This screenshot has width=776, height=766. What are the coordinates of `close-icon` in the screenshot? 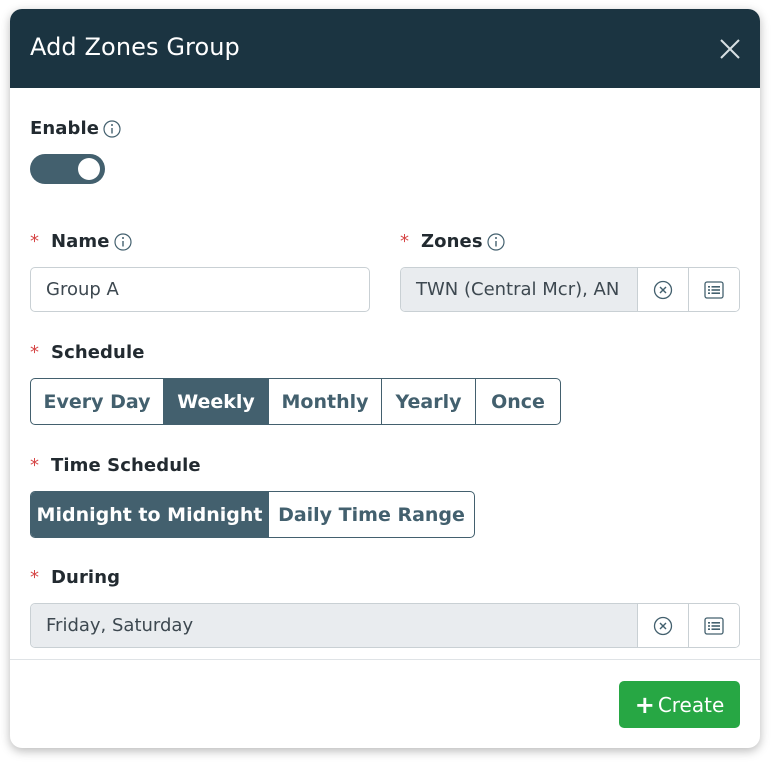 It's located at (730, 49).